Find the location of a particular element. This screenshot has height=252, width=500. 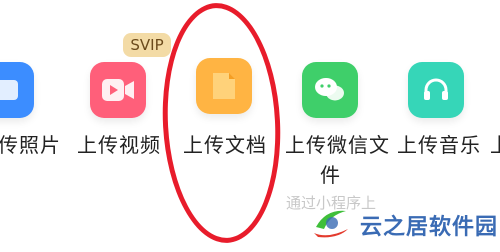

photo-icon is located at coordinates (17, 90).